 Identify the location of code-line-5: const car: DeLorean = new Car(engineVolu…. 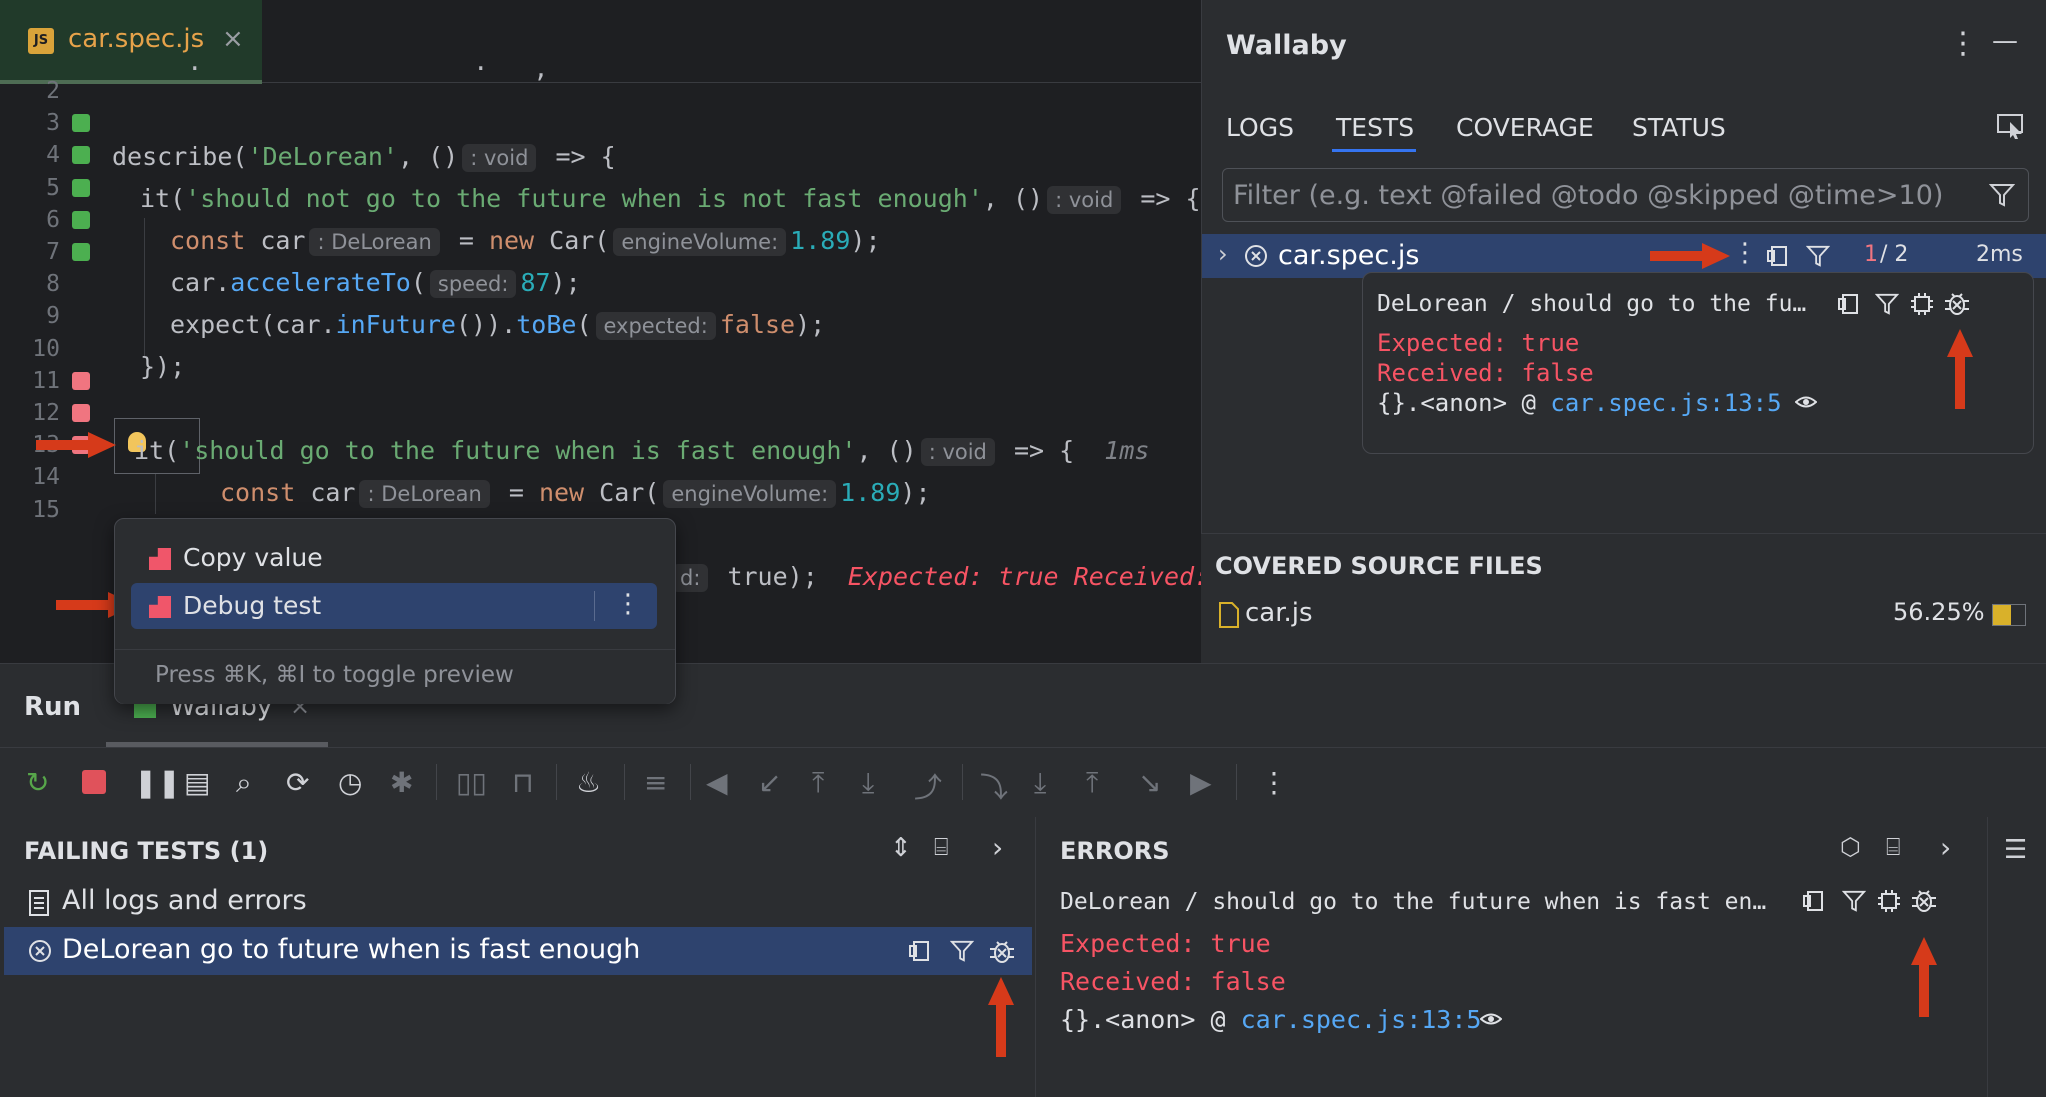
(525, 241).